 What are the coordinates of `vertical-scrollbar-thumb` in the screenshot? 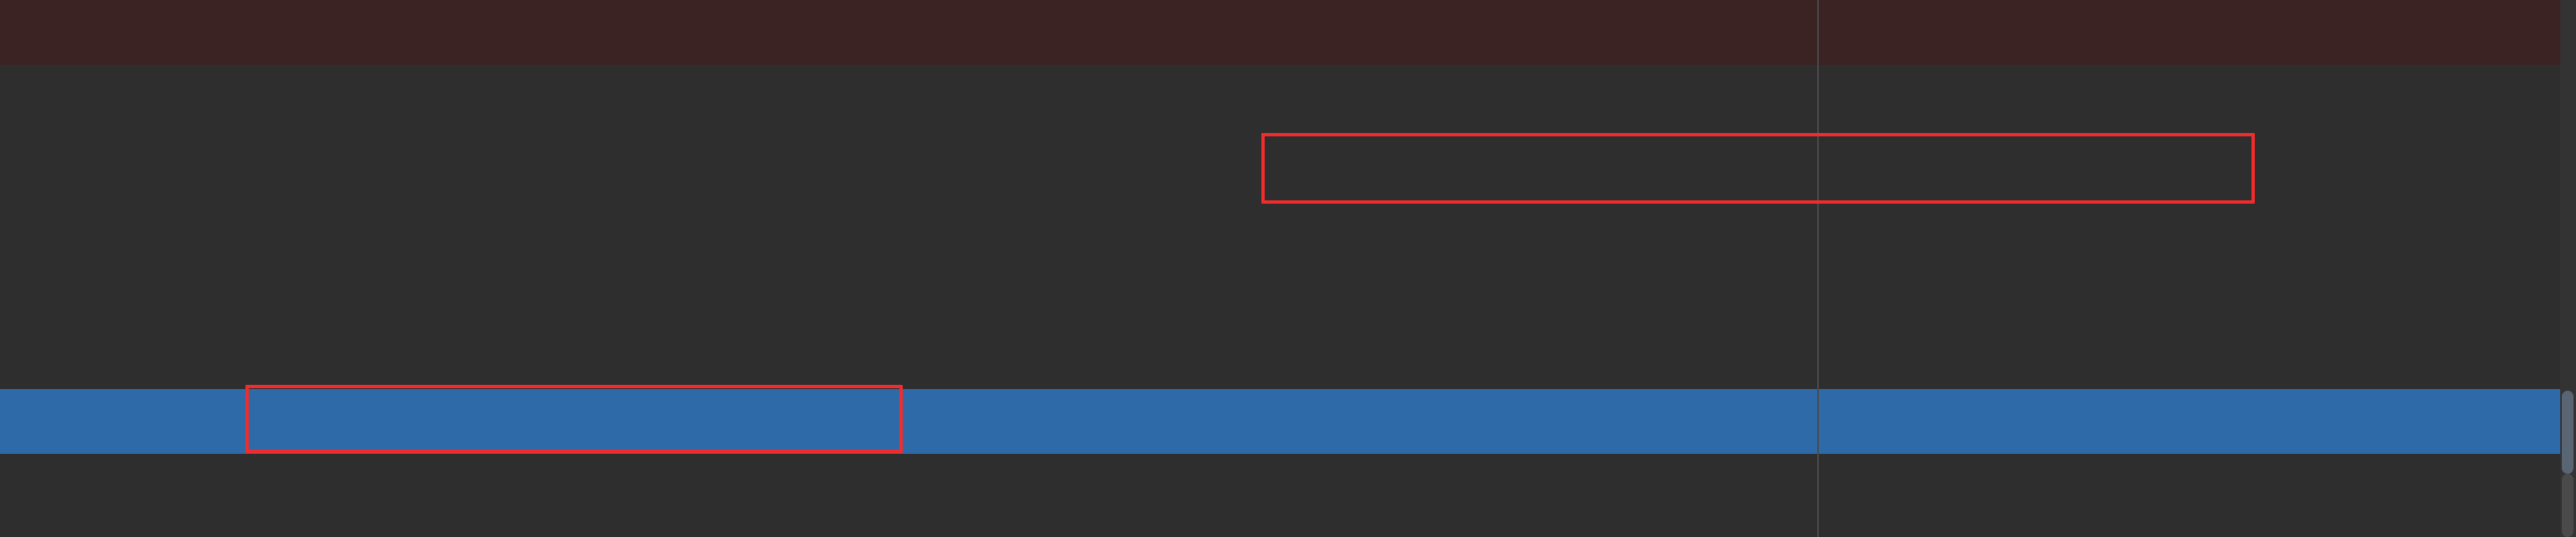 It's located at (2568, 433).